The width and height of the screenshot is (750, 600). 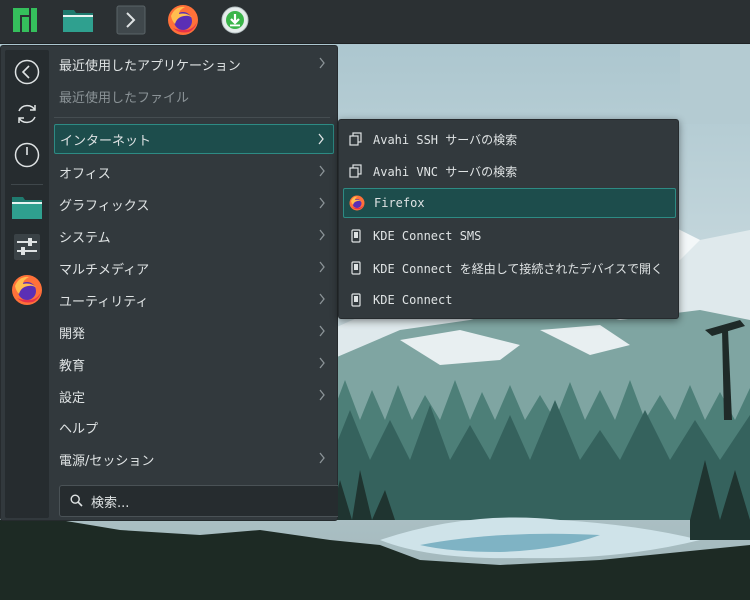 I want to click on favorite-settings, so click(x=27, y=249).